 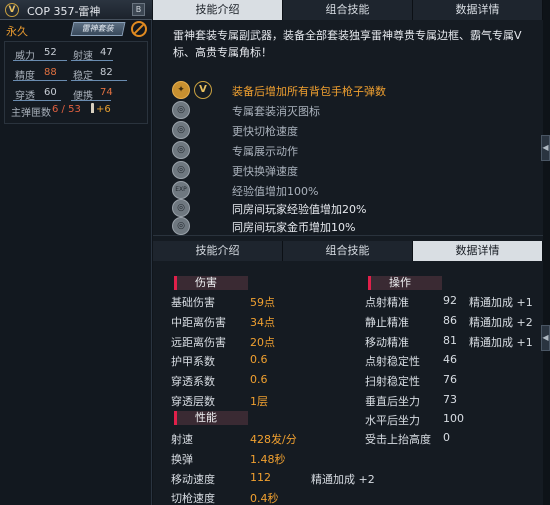 I want to click on ammo-label: 主弹匣数, so click(x=31, y=113).